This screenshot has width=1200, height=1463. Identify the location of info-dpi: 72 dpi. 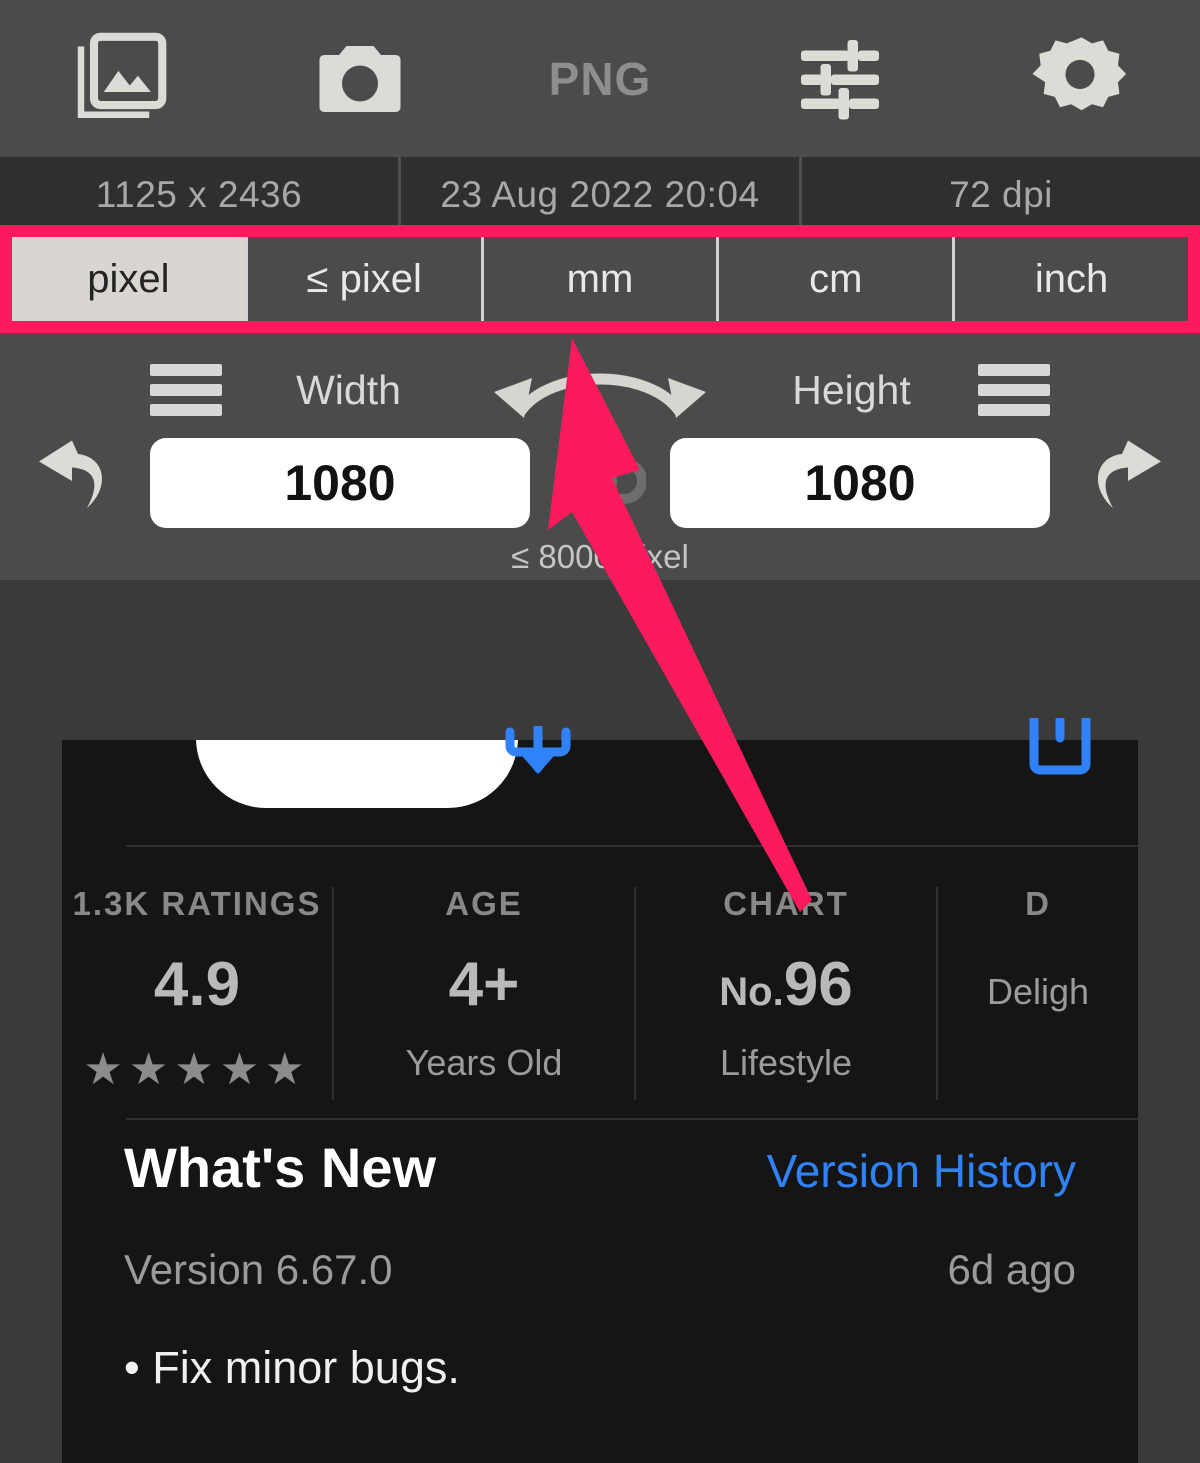
(999, 194).